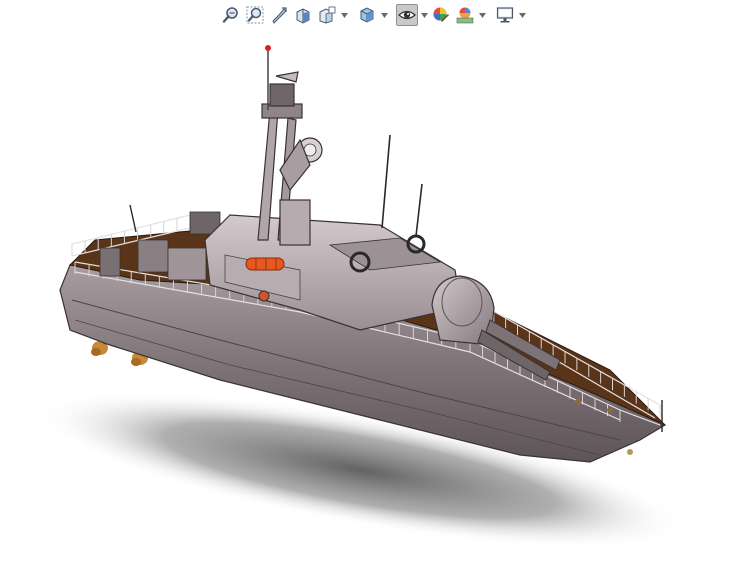 This screenshot has height=584, width=739. I want to click on life-raft, so click(265, 264).